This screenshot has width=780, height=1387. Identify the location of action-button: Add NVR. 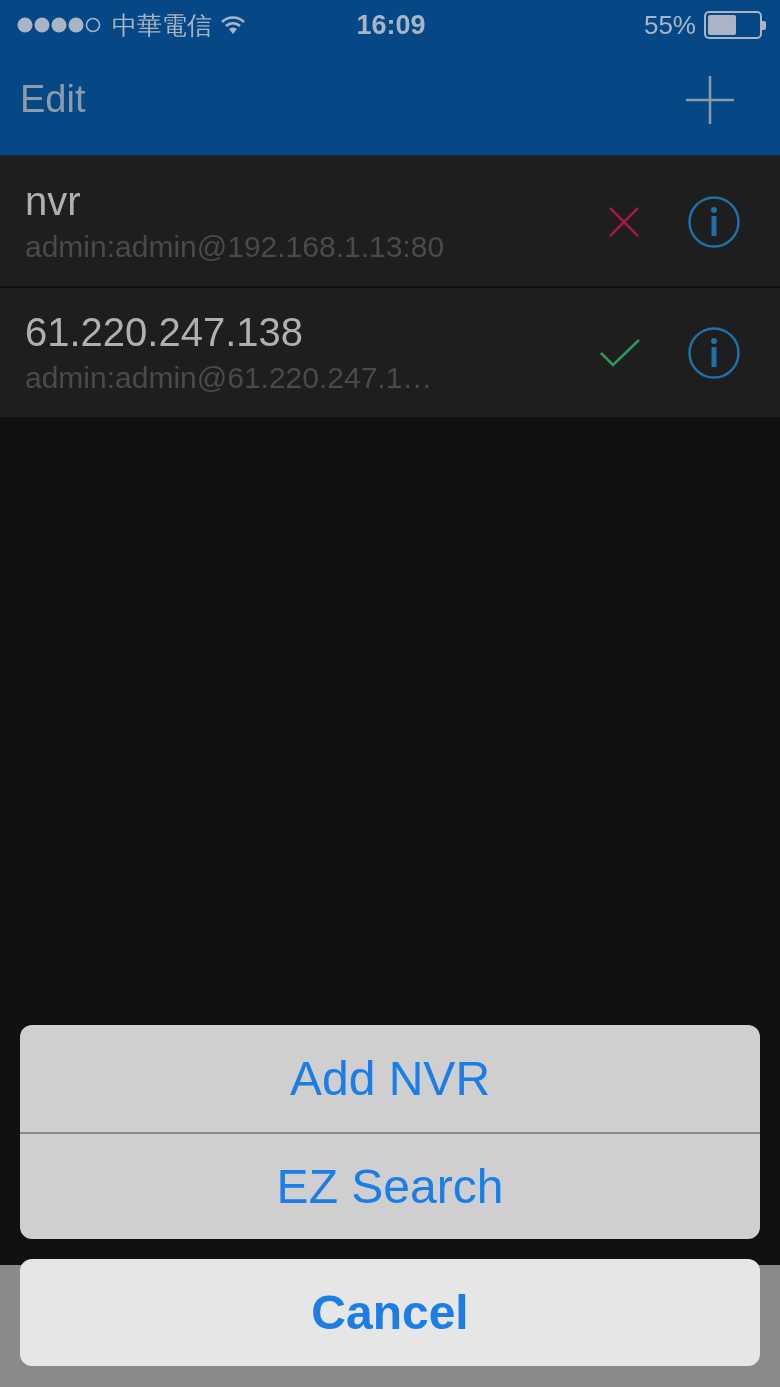
(390, 1078).